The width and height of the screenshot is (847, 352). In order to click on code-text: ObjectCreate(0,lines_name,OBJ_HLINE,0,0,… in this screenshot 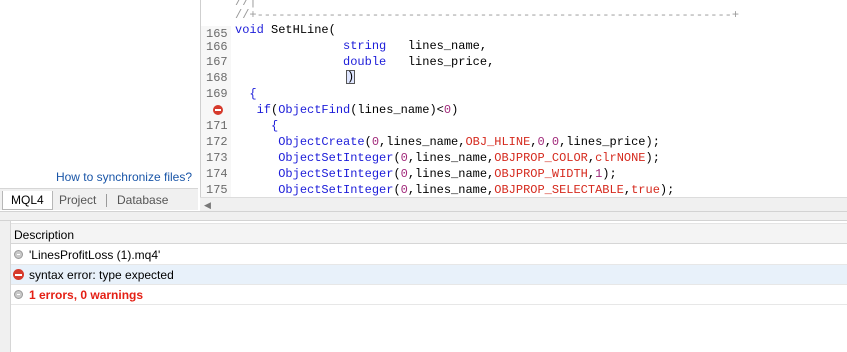, I will do `click(469, 142)`.